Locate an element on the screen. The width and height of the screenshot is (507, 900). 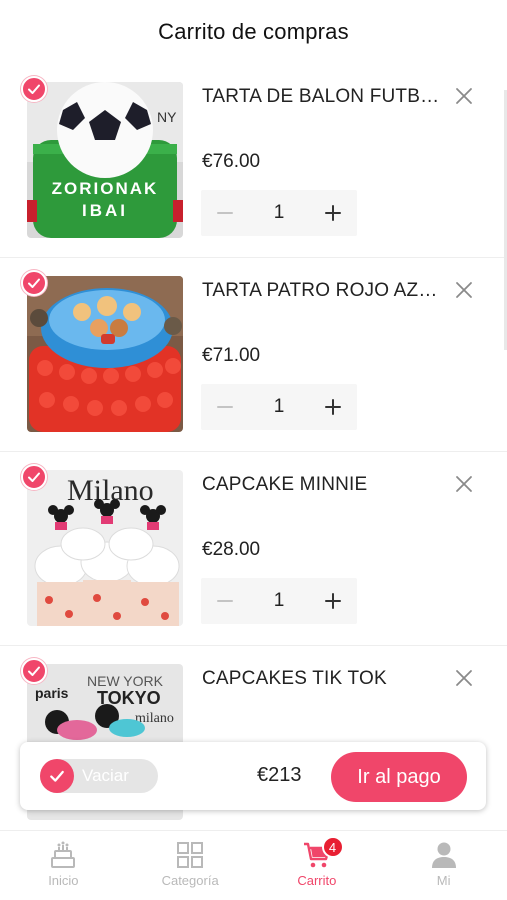
svg-text: IBAI is located at coordinates (105, 210).